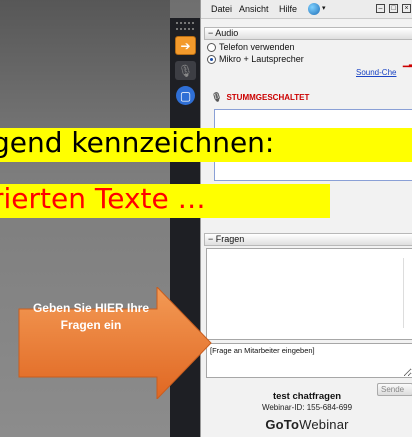 The image size is (412, 437). Describe the element at coordinates (308, 239) in the screenshot. I see `questions-section-header: − Fragen` at that location.